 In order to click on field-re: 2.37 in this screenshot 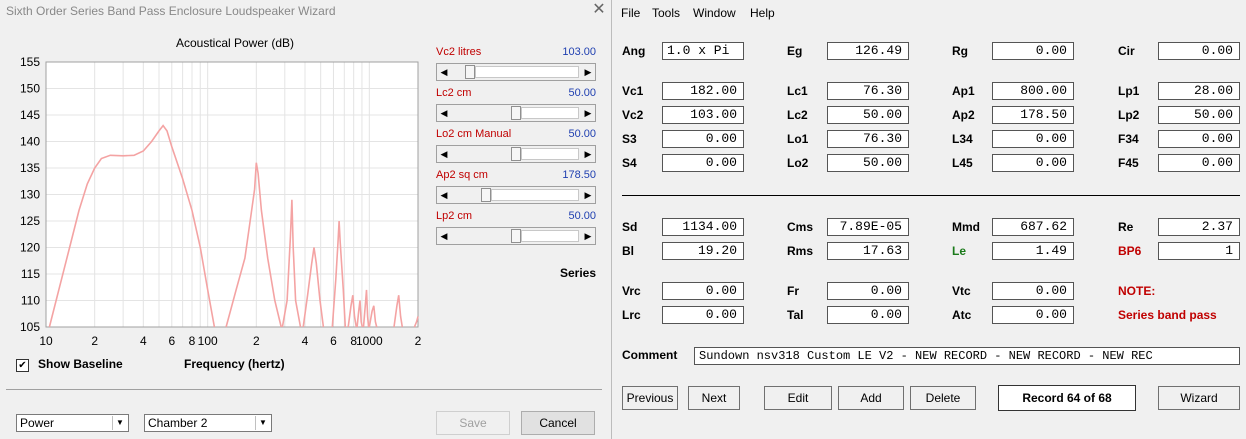, I will do `click(1199, 227)`.